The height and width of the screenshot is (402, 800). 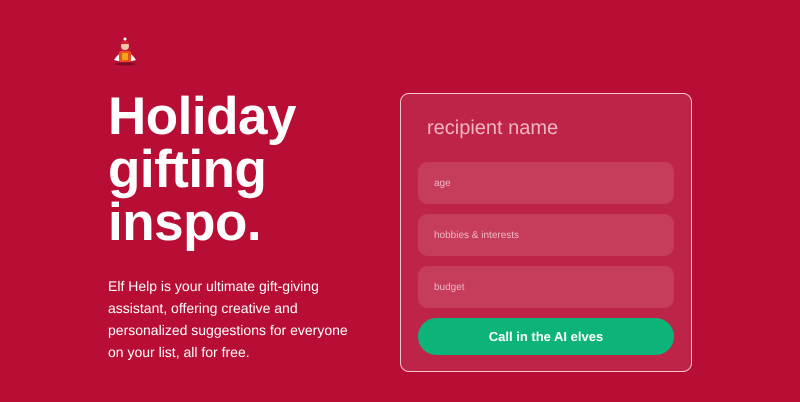 What do you see at coordinates (546, 235) in the screenshot?
I see `input-field: hobbies & interests` at bounding box center [546, 235].